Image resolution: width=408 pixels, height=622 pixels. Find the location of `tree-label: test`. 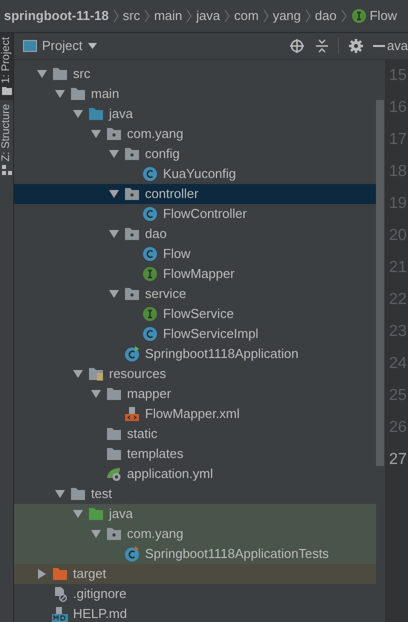

tree-label: test is located at coordinates (101, 494).